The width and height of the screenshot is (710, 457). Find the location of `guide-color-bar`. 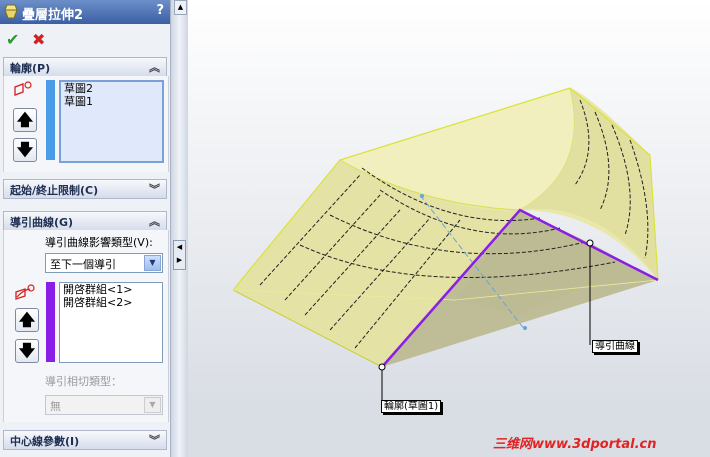

guide-color-bar is located at coordinates (50, 322).